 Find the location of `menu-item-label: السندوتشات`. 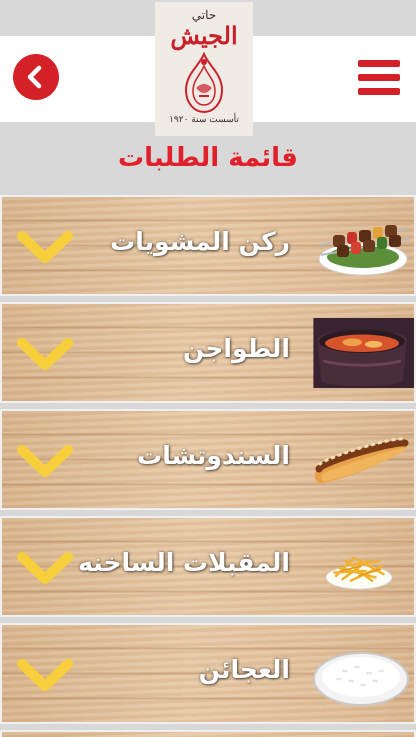

menu-item-label: السندوتشات is located at coordinates (213, 455).